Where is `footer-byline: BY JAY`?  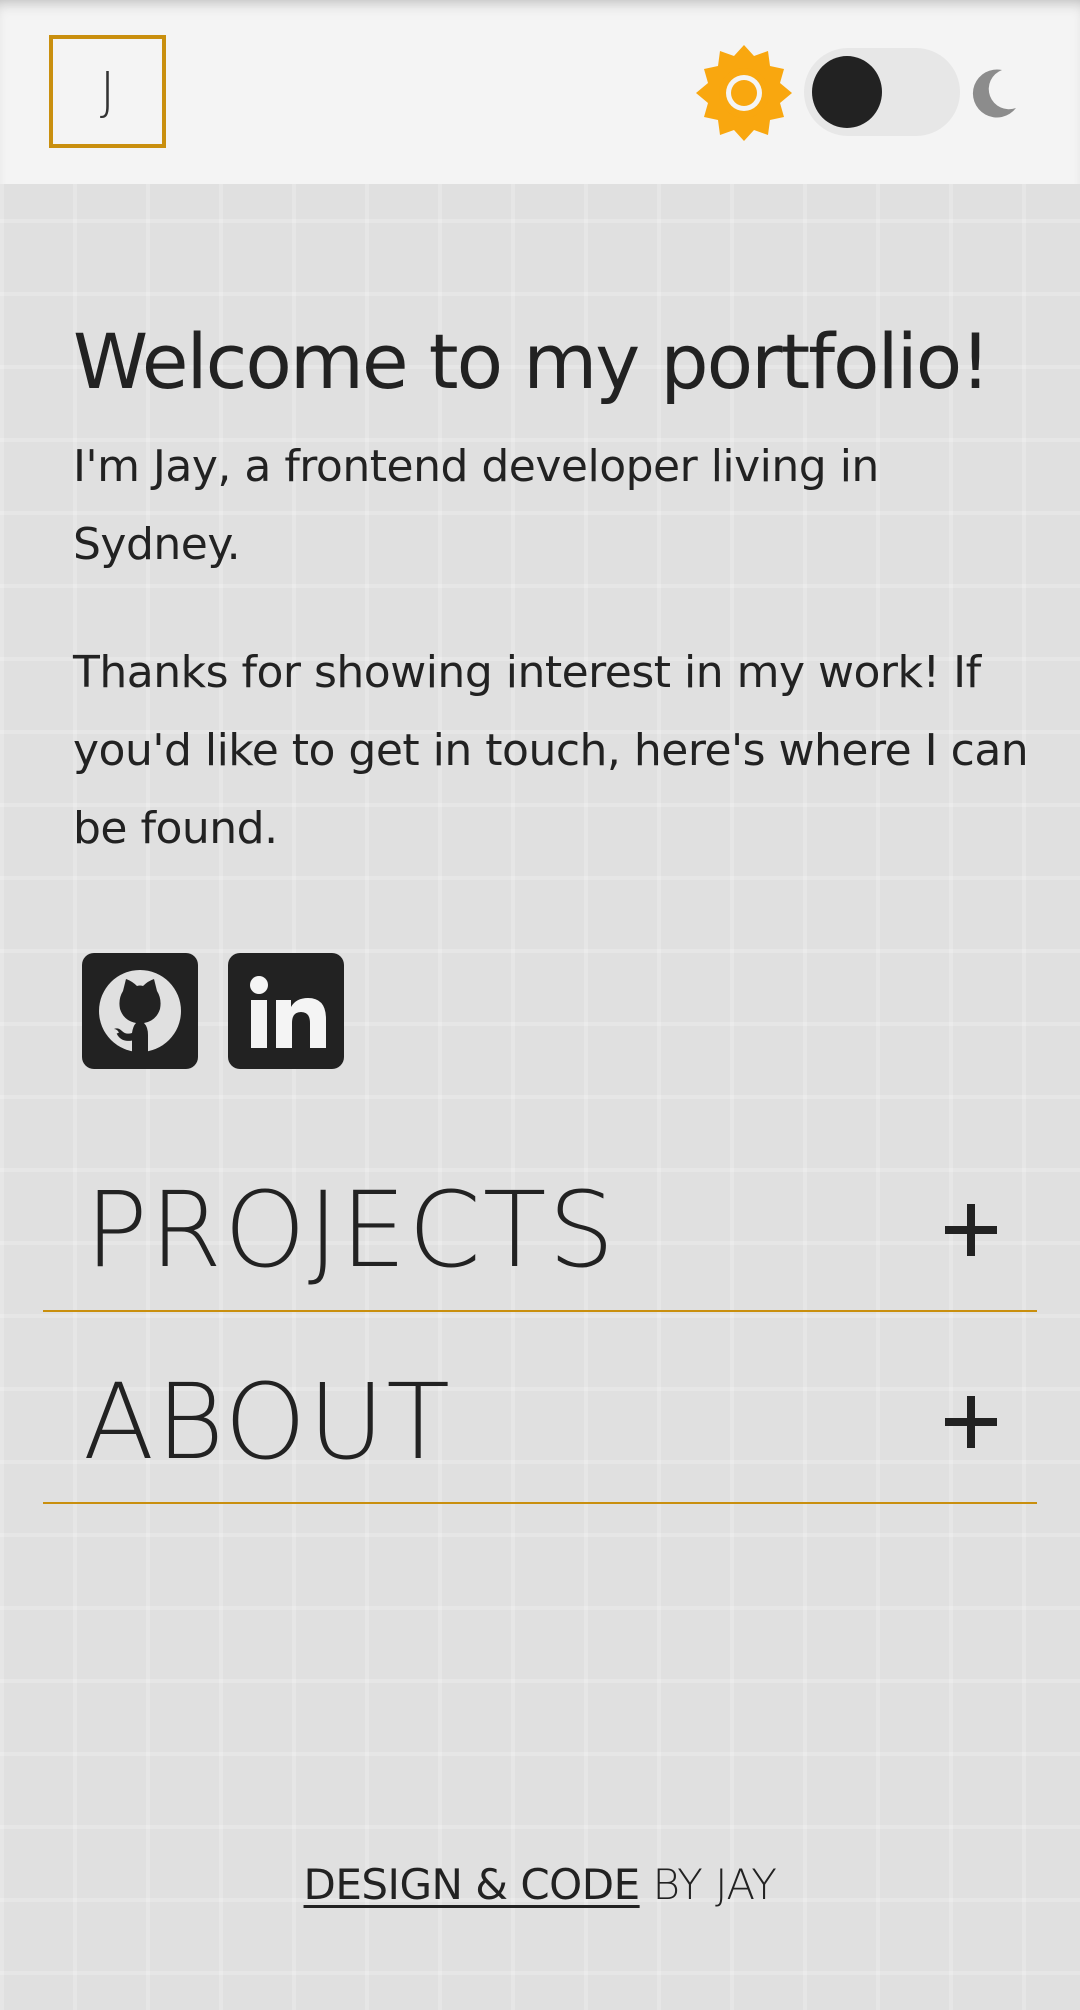
footer-byline: BY JAY is located at coordinates (708, 1884).